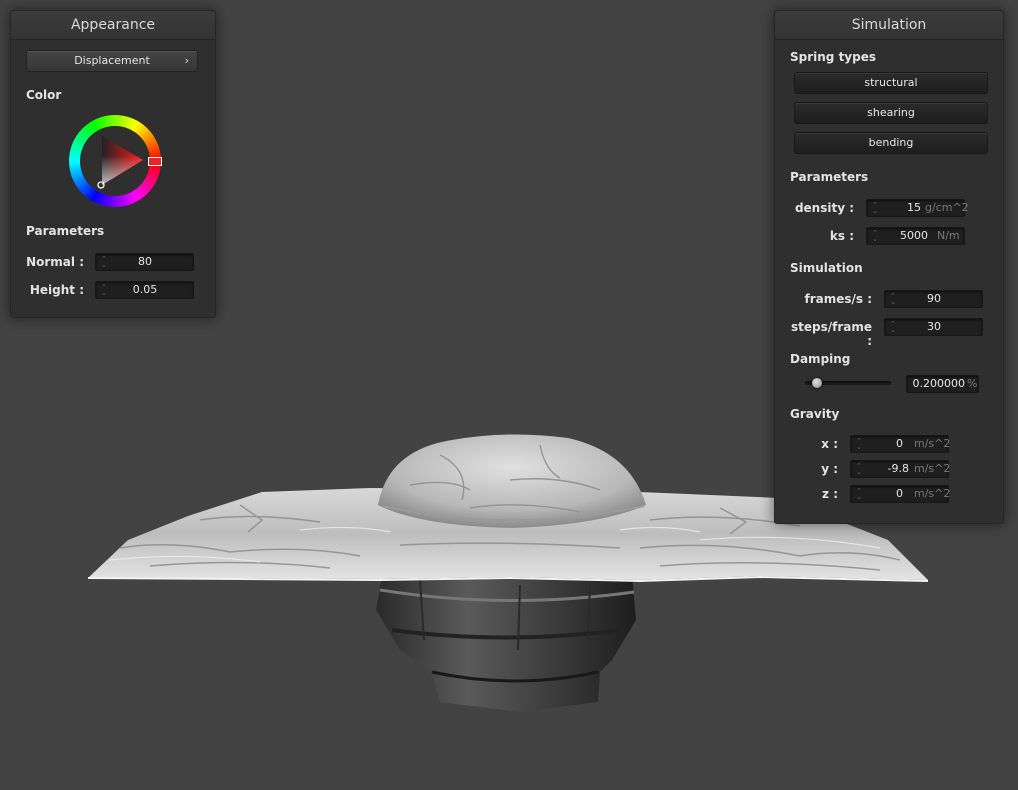  I want to click on normal-field: ⌃ ⌄ 80, so click(144, 262).